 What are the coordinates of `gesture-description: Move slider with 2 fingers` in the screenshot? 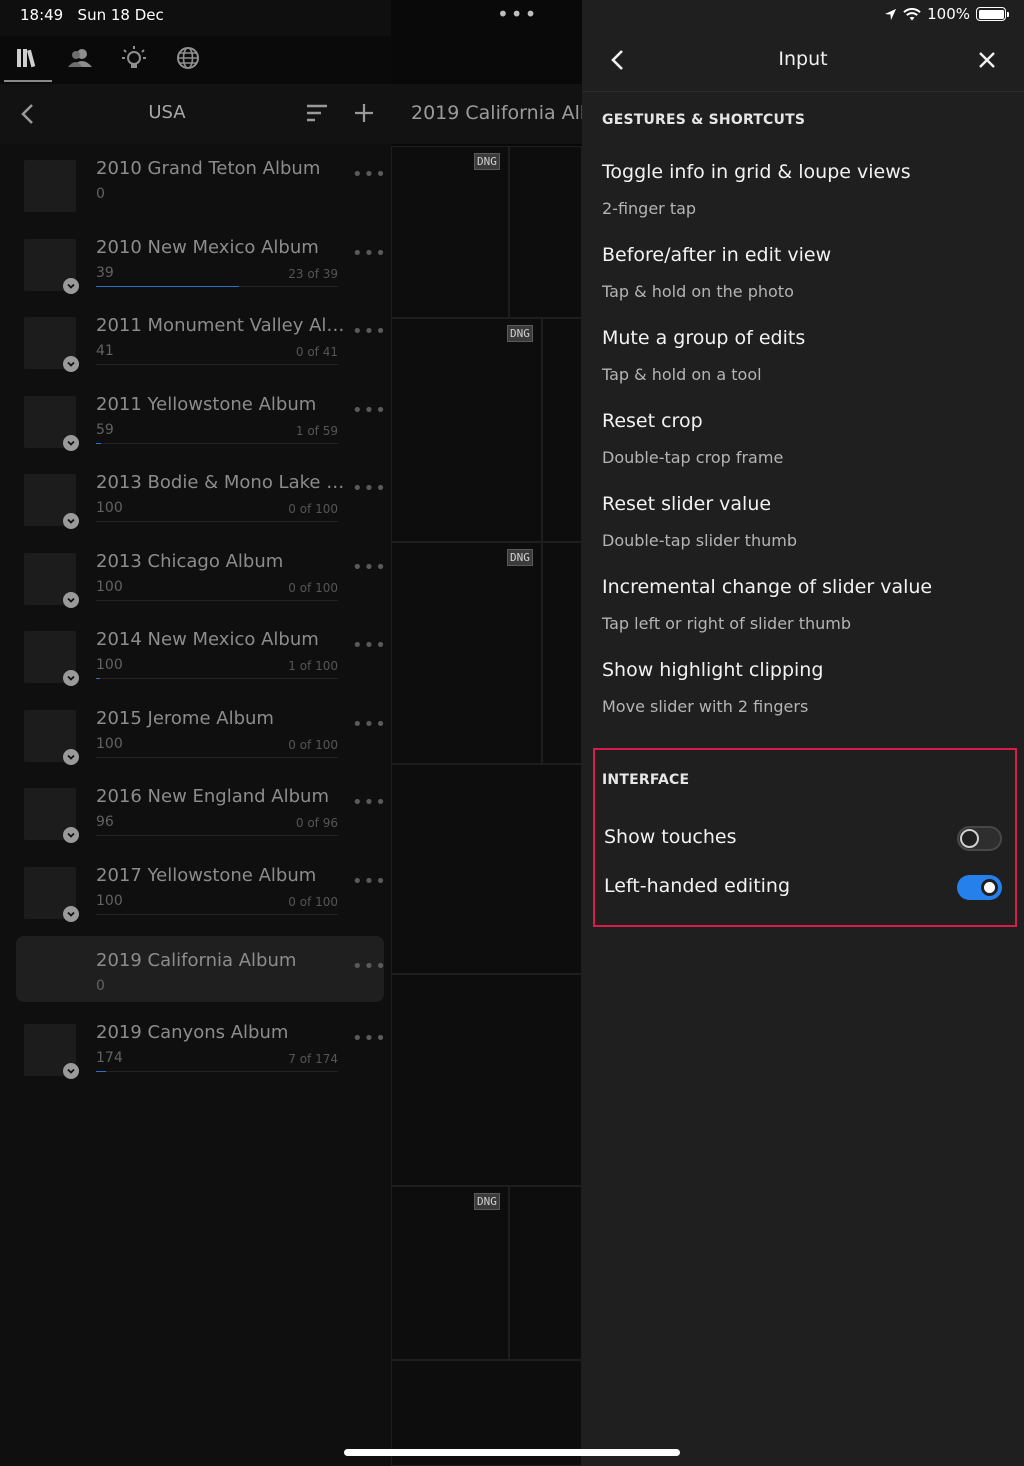 It's located at (705, 706).